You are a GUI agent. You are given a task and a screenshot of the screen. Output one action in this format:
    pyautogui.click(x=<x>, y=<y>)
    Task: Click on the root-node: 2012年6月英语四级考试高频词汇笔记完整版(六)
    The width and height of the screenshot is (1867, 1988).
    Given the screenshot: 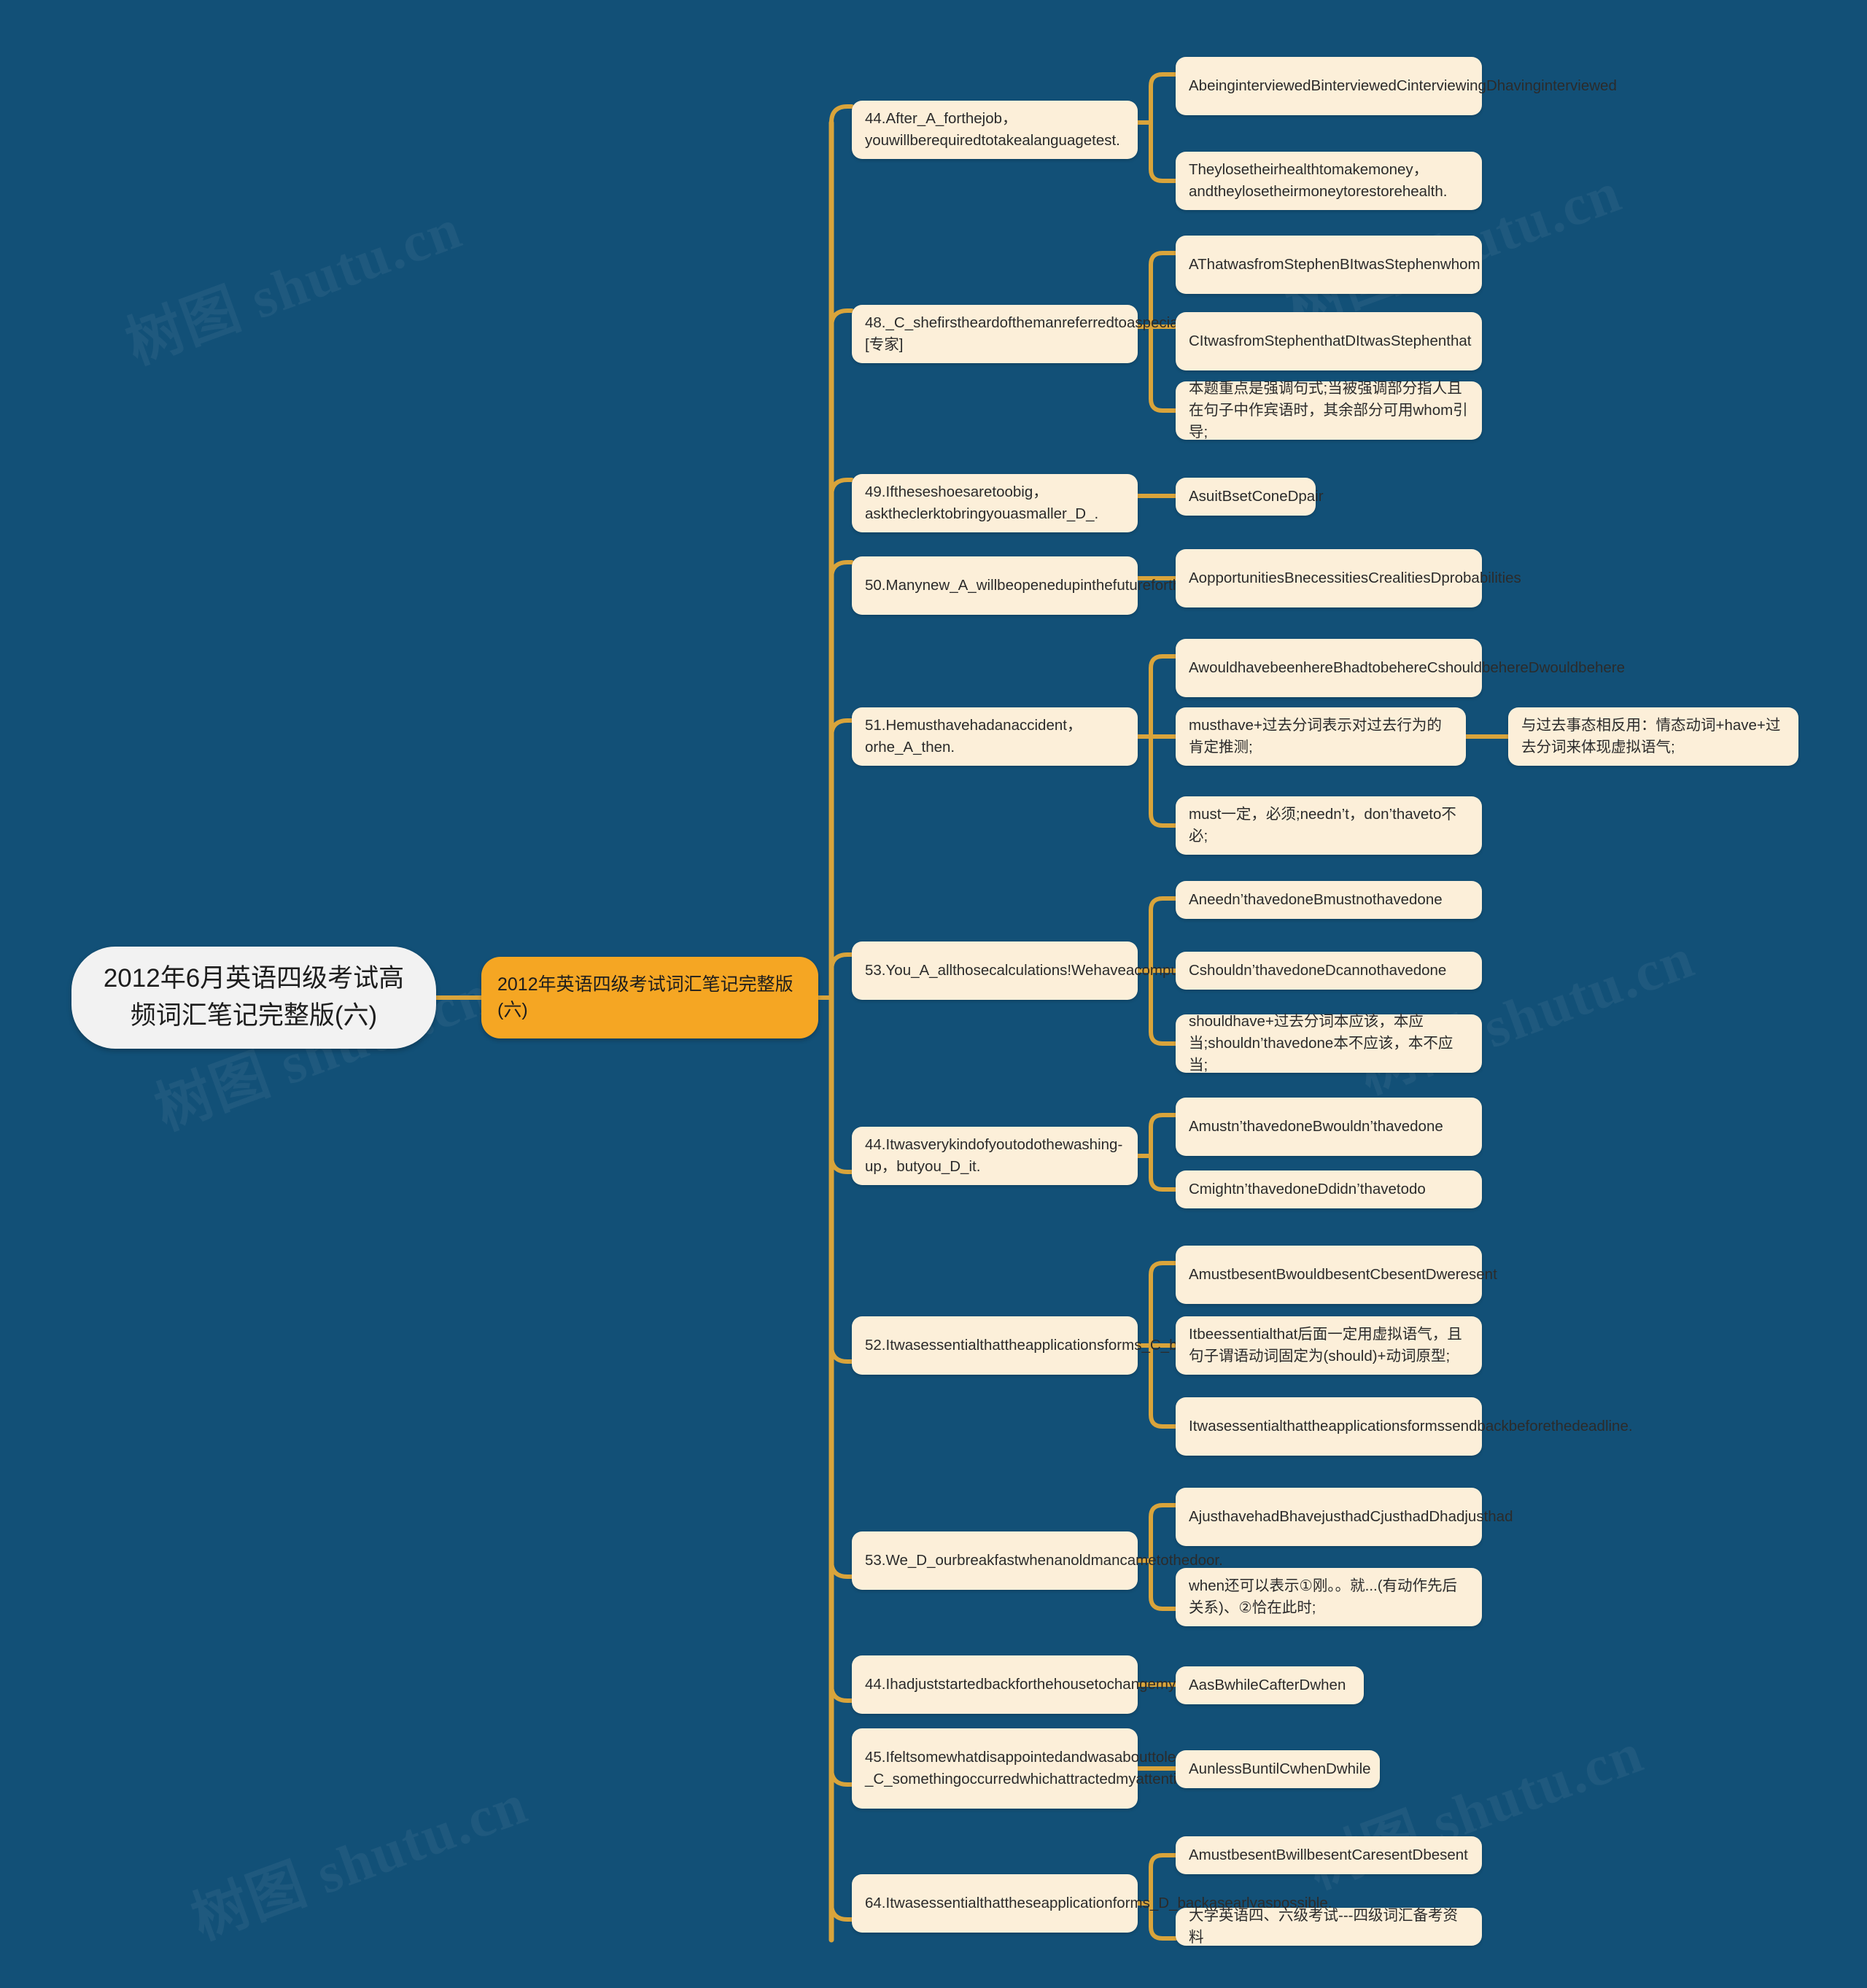 What is the action you would take?
    pyautogui.click(x=253, y=998)
    